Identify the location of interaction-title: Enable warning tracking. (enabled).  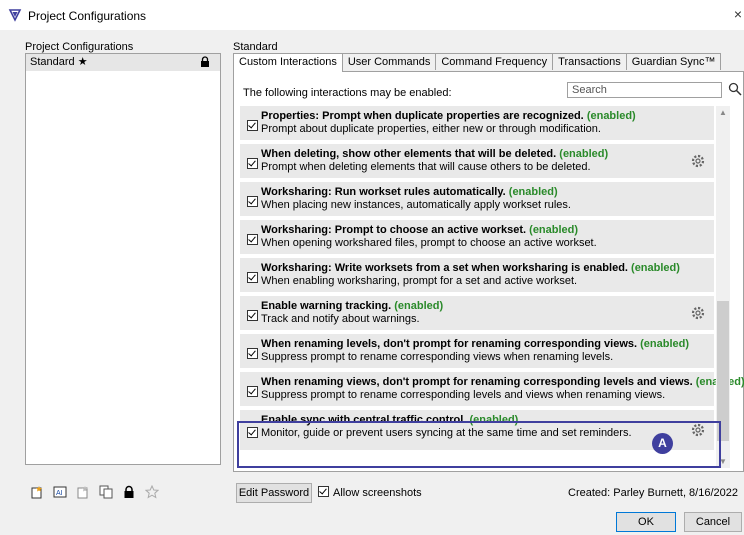
(352, 306).